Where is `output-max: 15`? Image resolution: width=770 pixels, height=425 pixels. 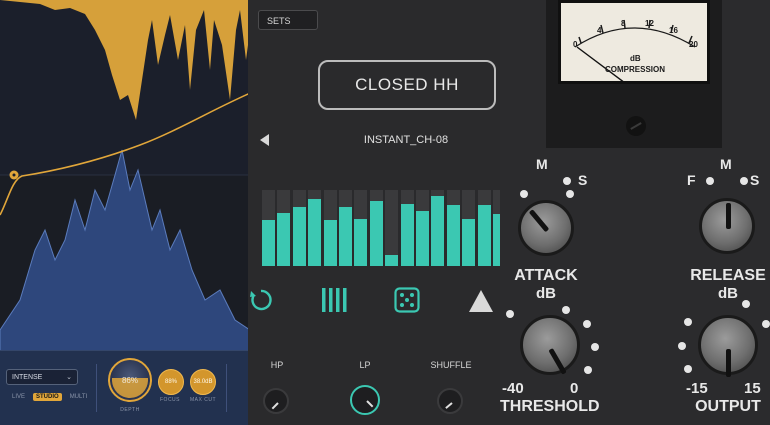 output-max: 15 is located at coordinates (752, 388).